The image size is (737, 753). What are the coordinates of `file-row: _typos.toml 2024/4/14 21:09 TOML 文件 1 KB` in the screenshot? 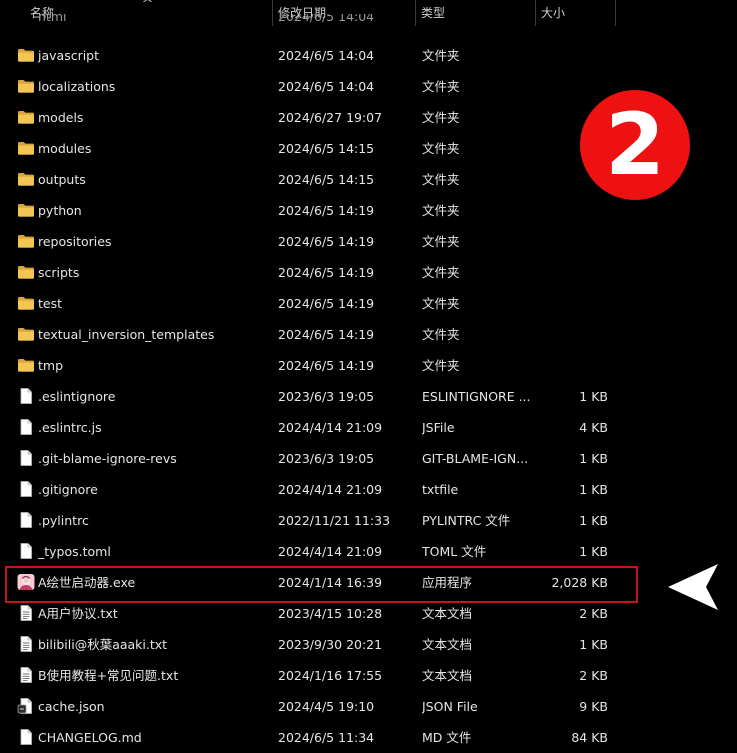 It's located at (368, 551).